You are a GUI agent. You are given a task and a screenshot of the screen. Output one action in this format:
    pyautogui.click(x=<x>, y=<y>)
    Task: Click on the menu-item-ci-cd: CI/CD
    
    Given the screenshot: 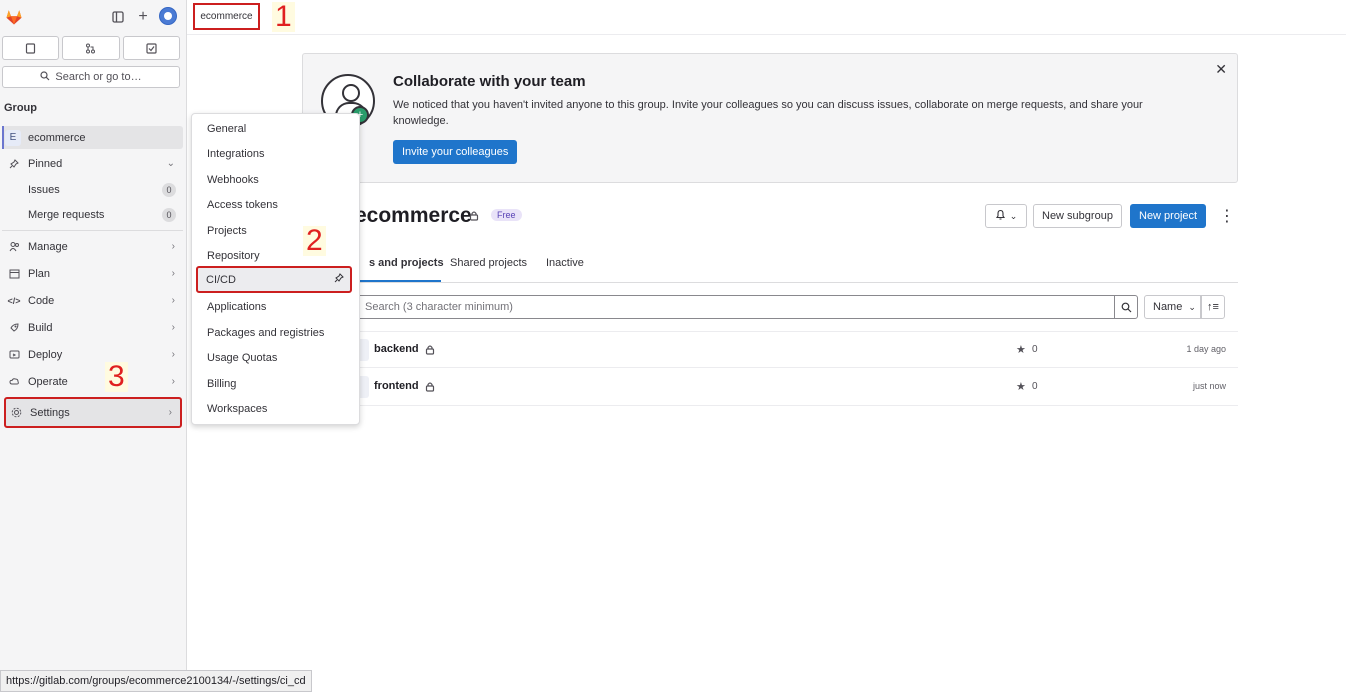 What is the action you would take?
    pyautogui.click(x=274, y=279)
    